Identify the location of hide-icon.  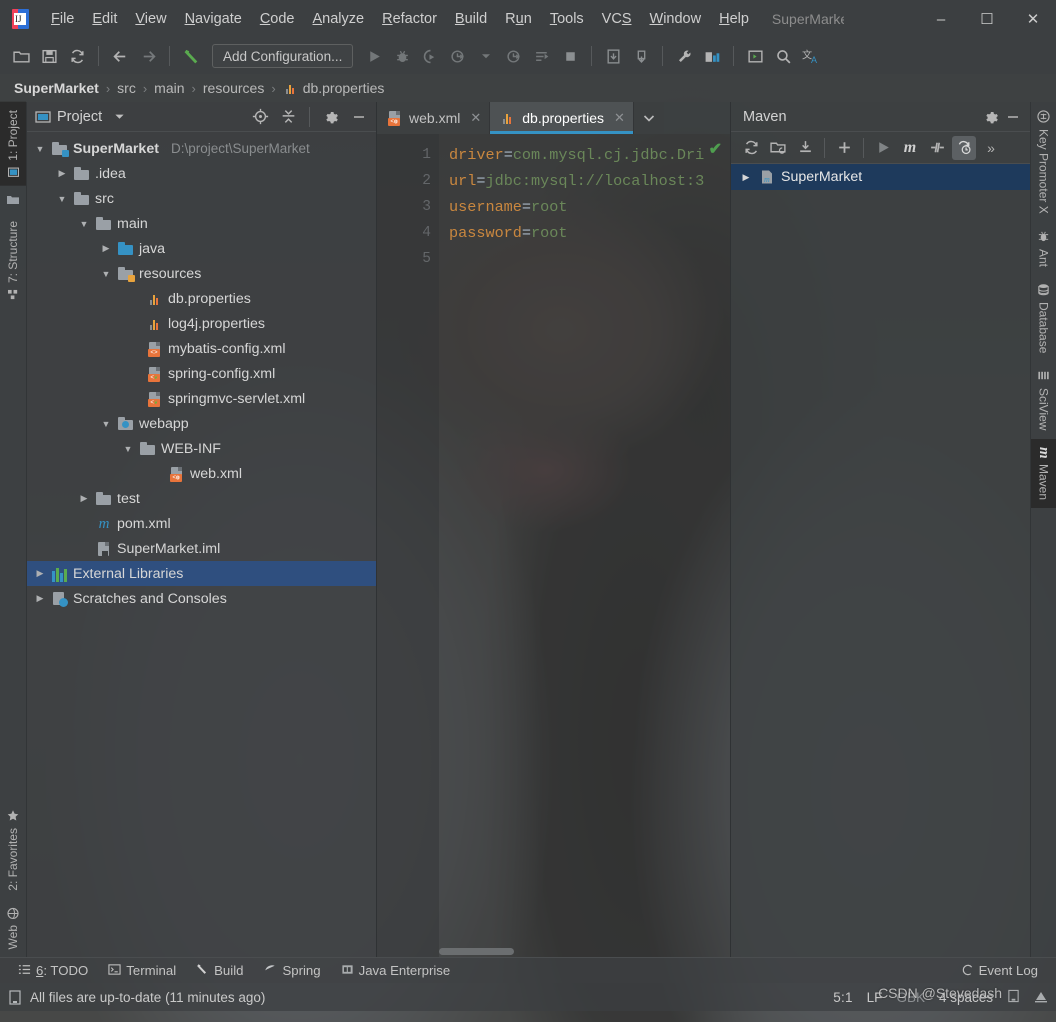
(359, 117).